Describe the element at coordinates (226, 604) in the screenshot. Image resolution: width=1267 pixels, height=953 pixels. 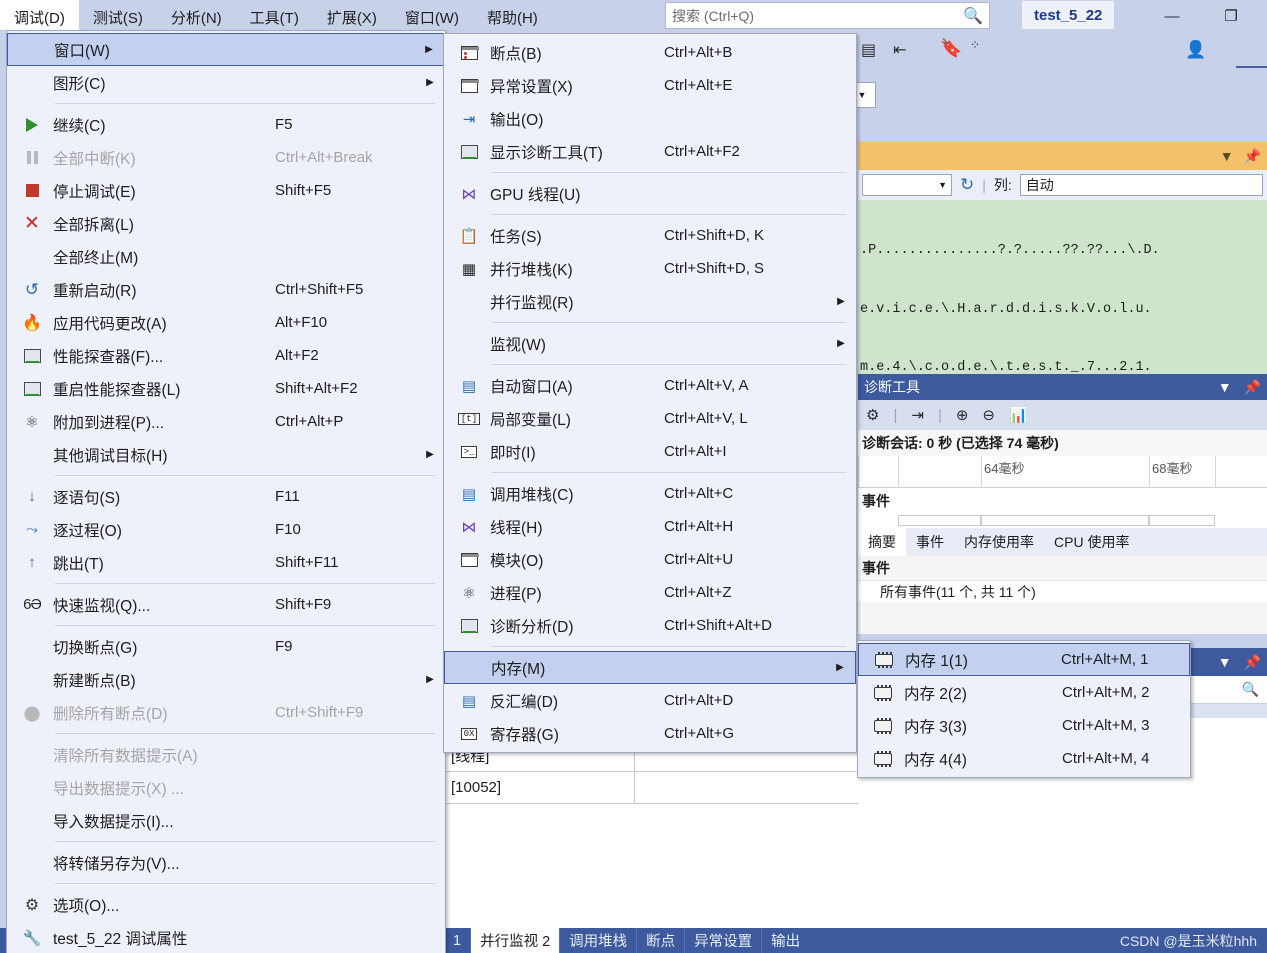
I see `menu-item-quick-watch: 6Ә 快速监视(Q)... Shift+F9` at that location.